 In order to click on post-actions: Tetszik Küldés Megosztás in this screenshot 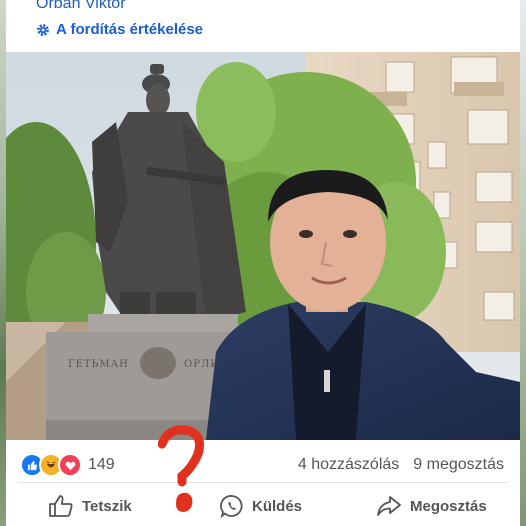, I will do `click(263, 507)`.